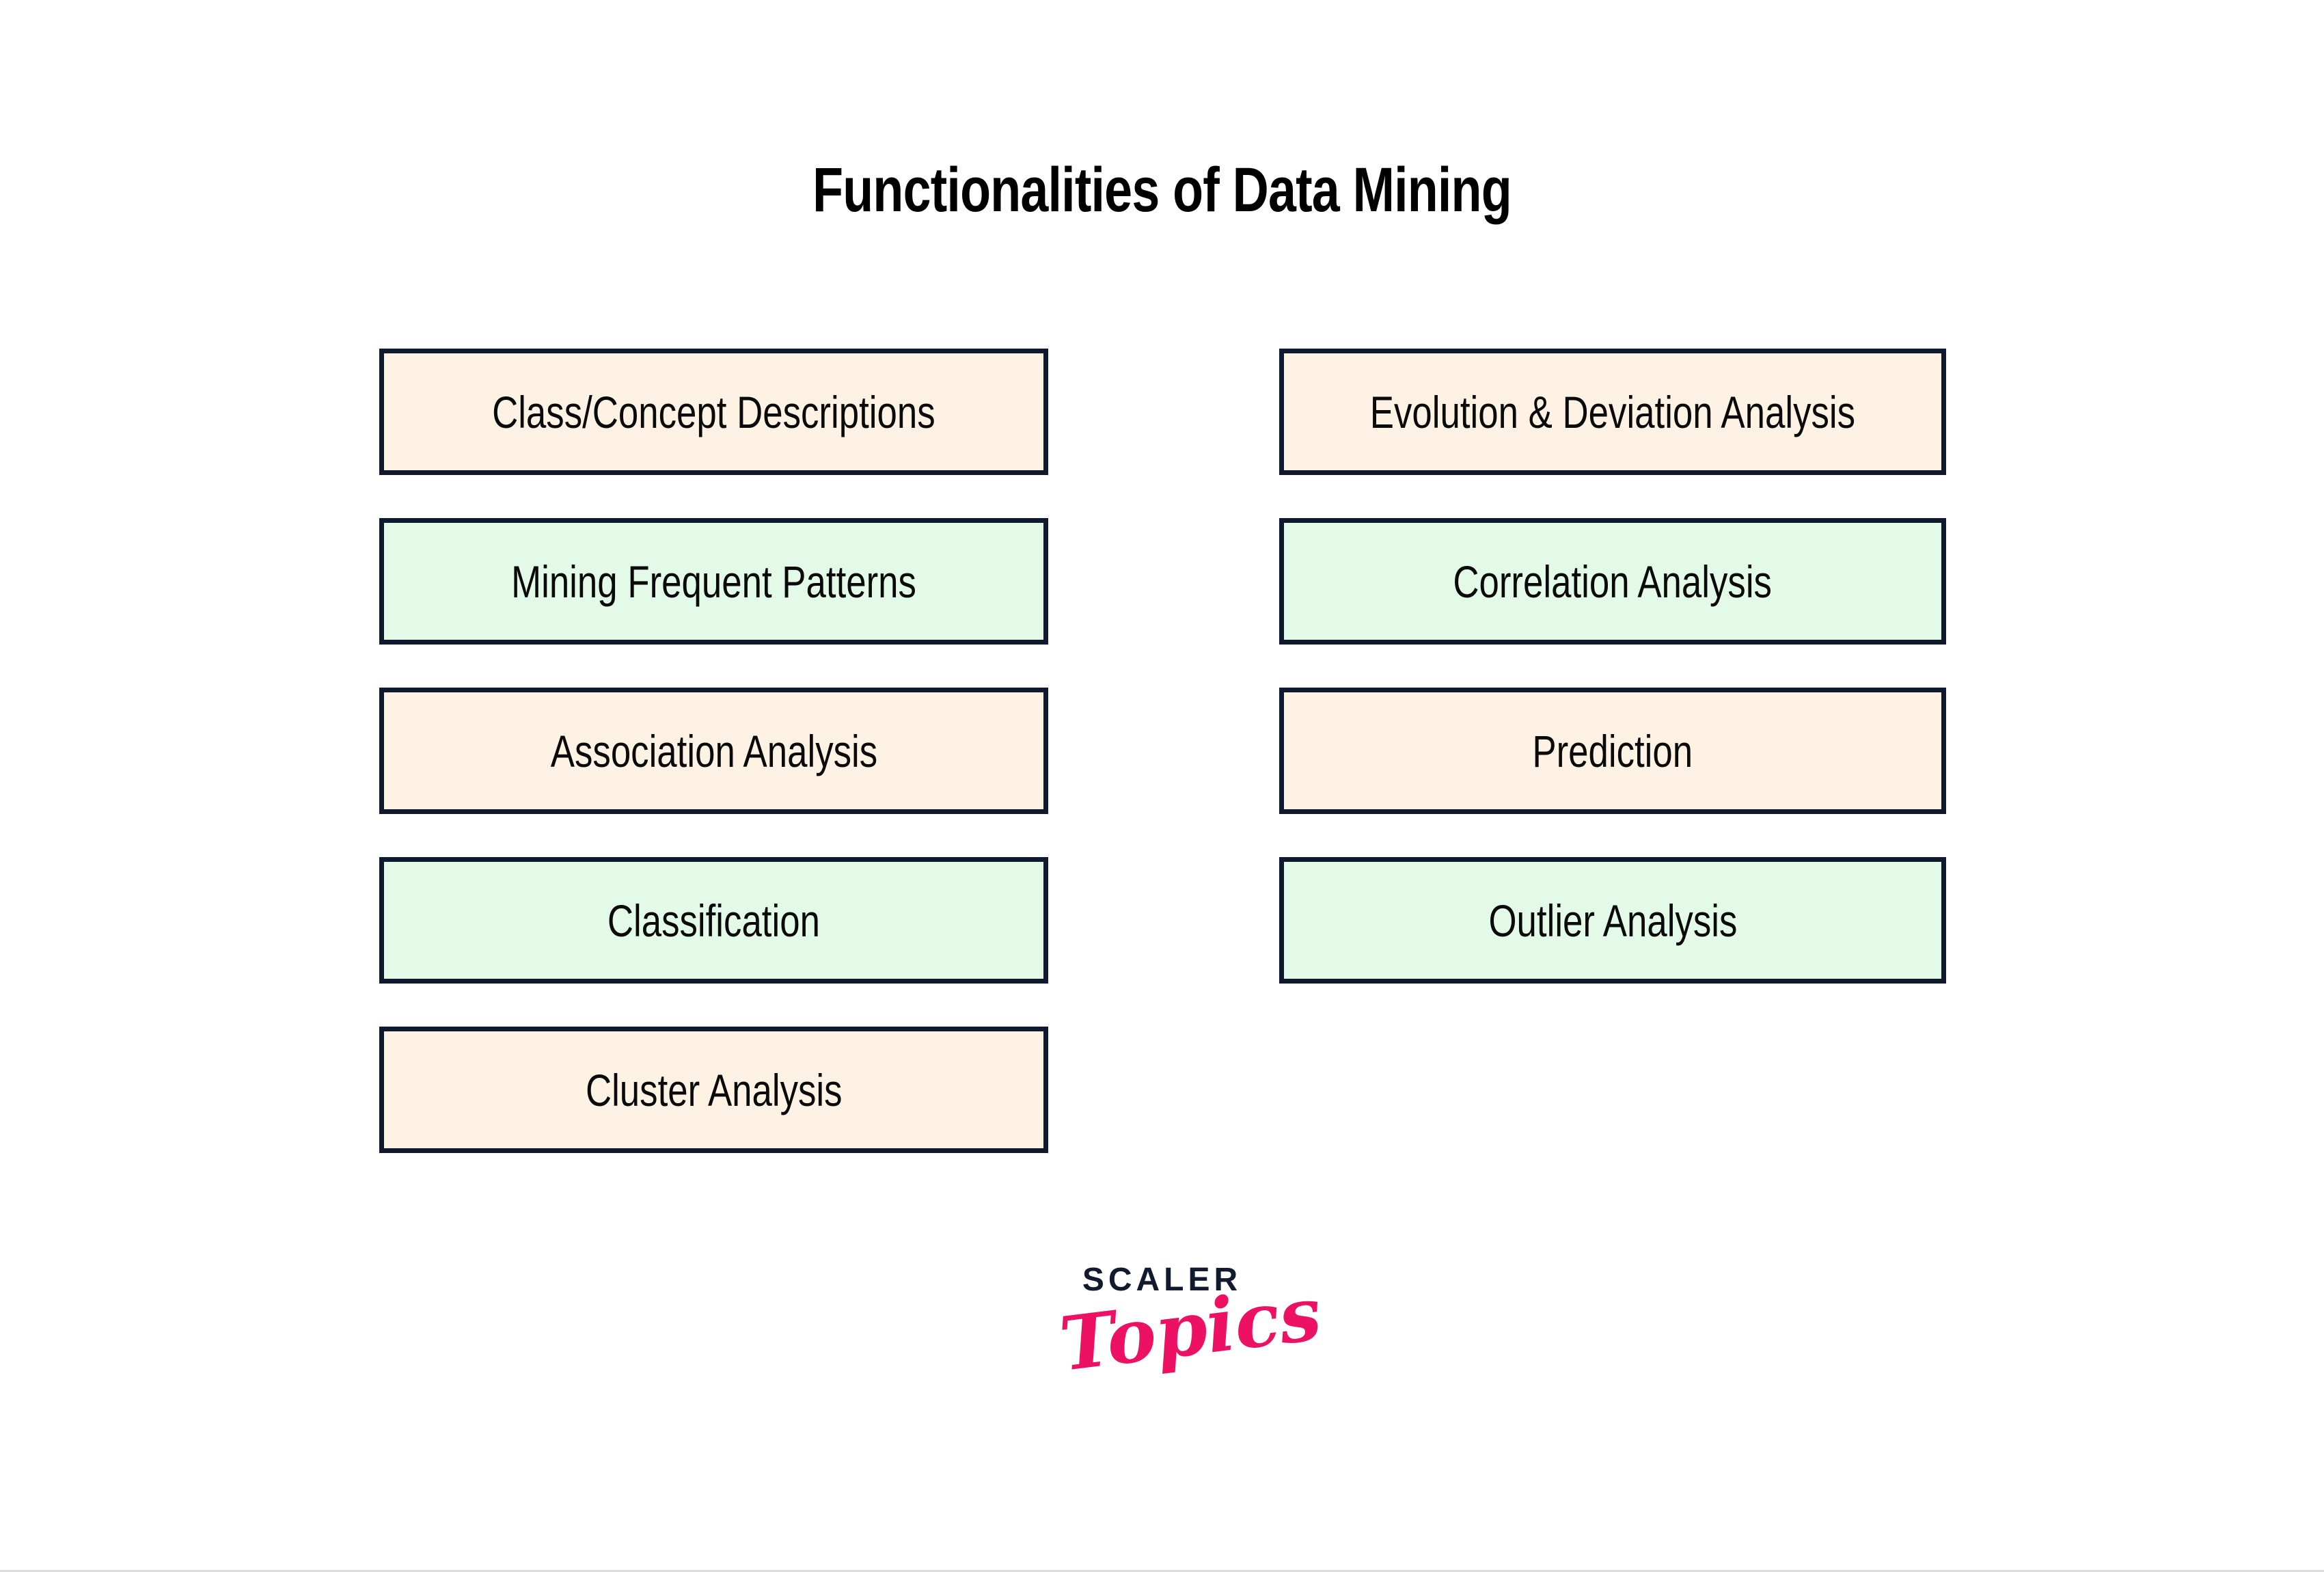  I want to click on node-label: Evolution & Deviation Analysis, so click(1612, 411).